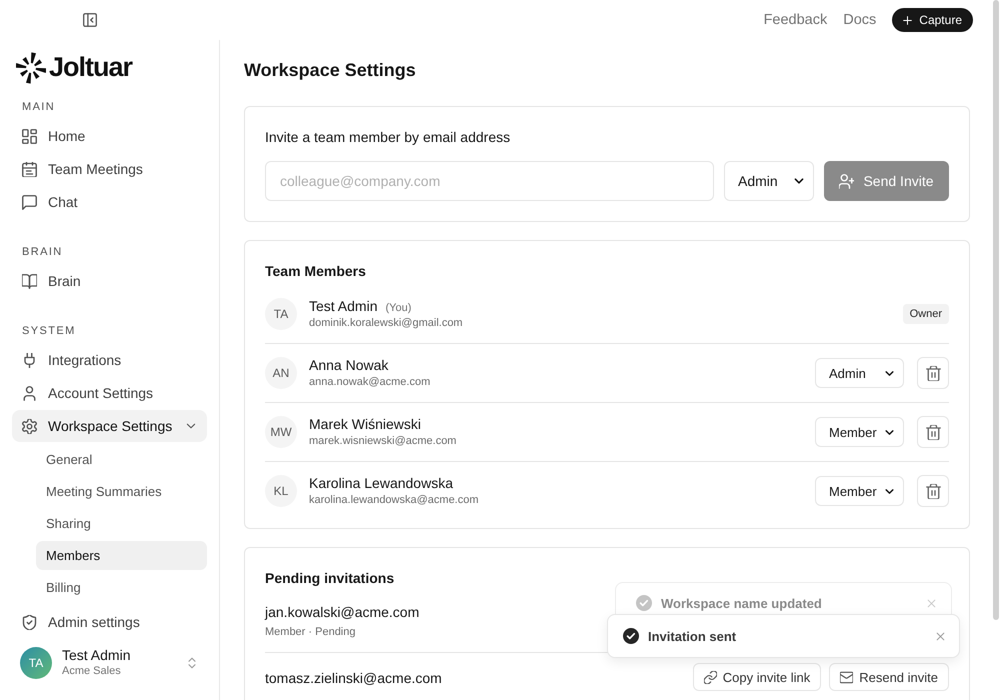 This screenshot has width=1000, height=700. What do you see at coordinates (42, 252) in the screenshot?
I see `section-heading: BRAIN` at bounding box center [42, 252].